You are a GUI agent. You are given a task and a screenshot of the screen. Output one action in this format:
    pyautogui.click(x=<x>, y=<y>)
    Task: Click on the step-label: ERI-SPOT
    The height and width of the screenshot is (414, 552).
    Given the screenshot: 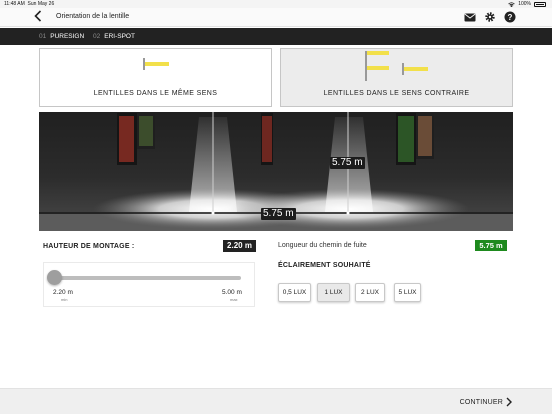 What is the action you would take?
    pyautogui.click(x=119, y=36)
    